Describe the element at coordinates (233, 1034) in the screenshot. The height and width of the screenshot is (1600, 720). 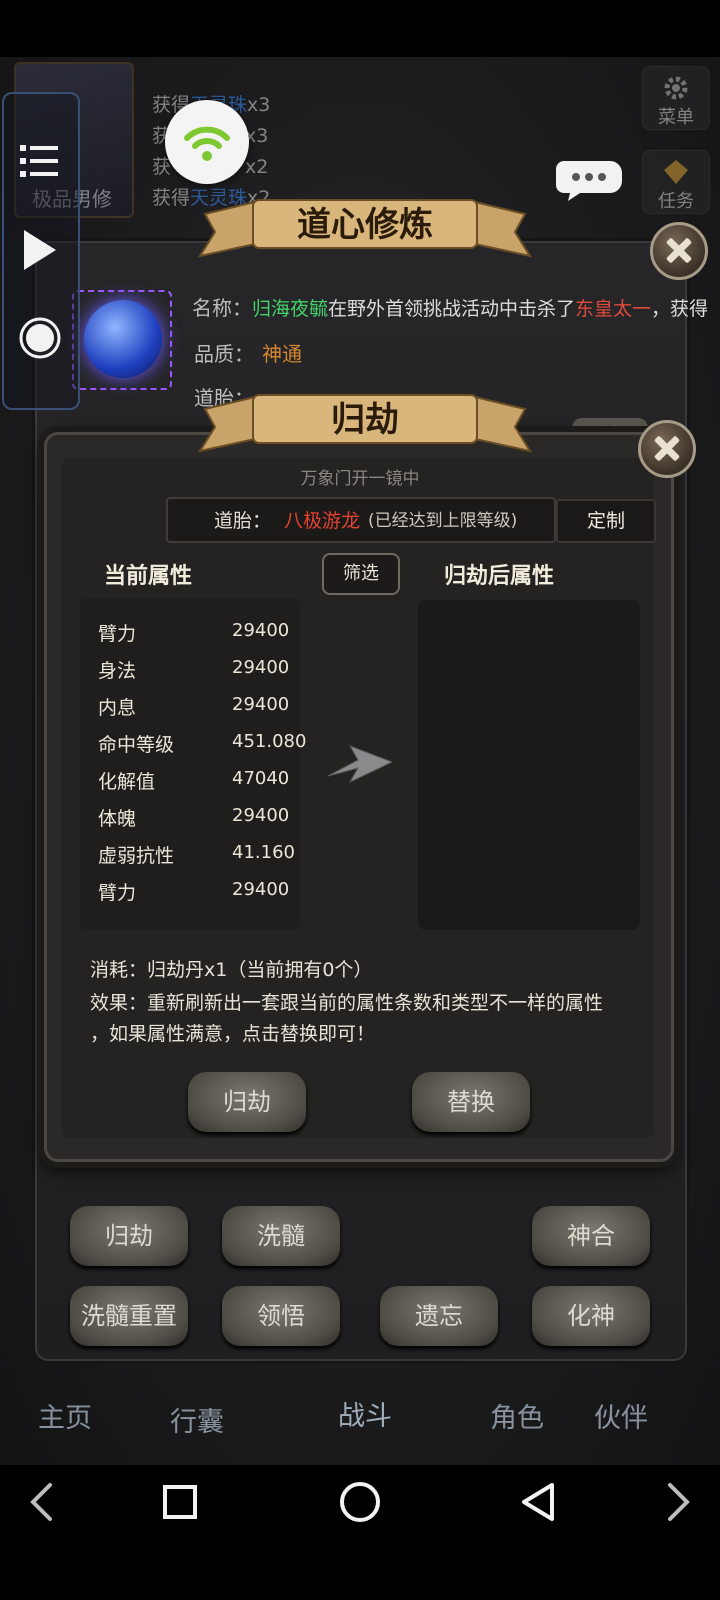
I see `effect-text-continued: ，如果属性满意，点击替换即可！` at that location.